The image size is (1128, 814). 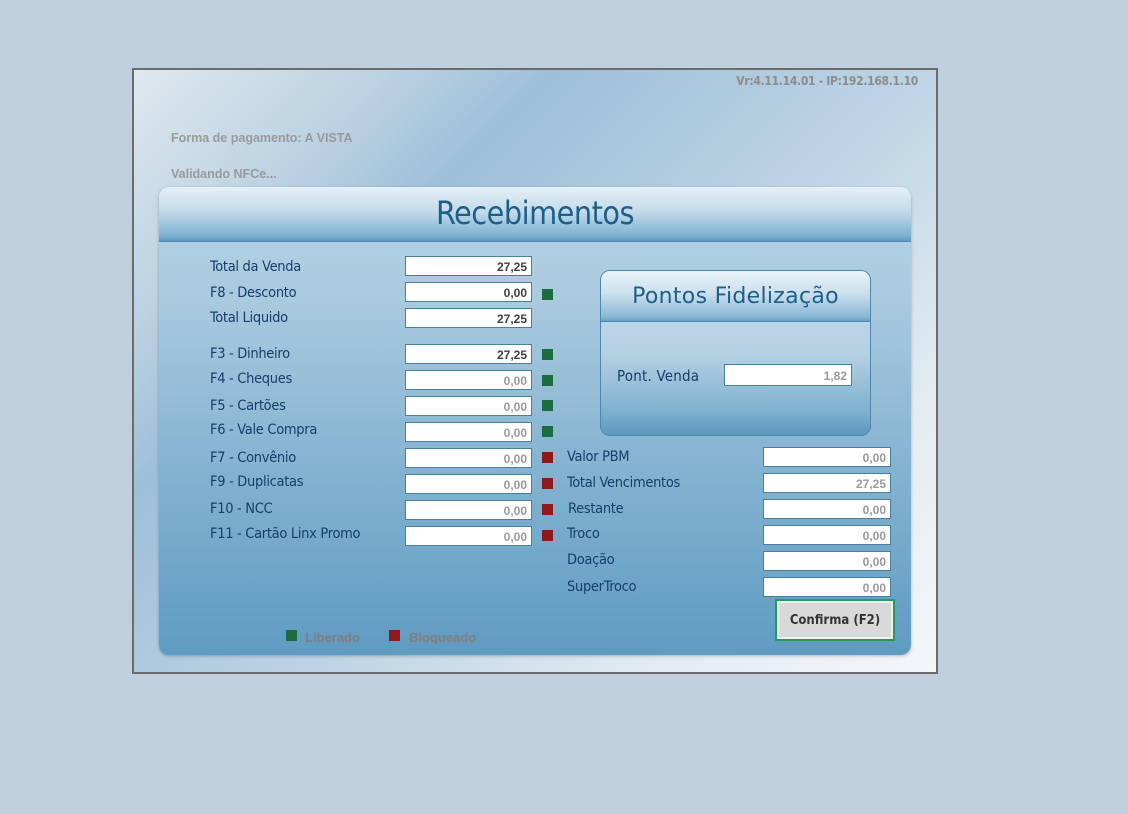 What do you see at coordinates (291, 635) in the screenshot?
I see `legend-released-swatch` at bounding box center [291, 635].